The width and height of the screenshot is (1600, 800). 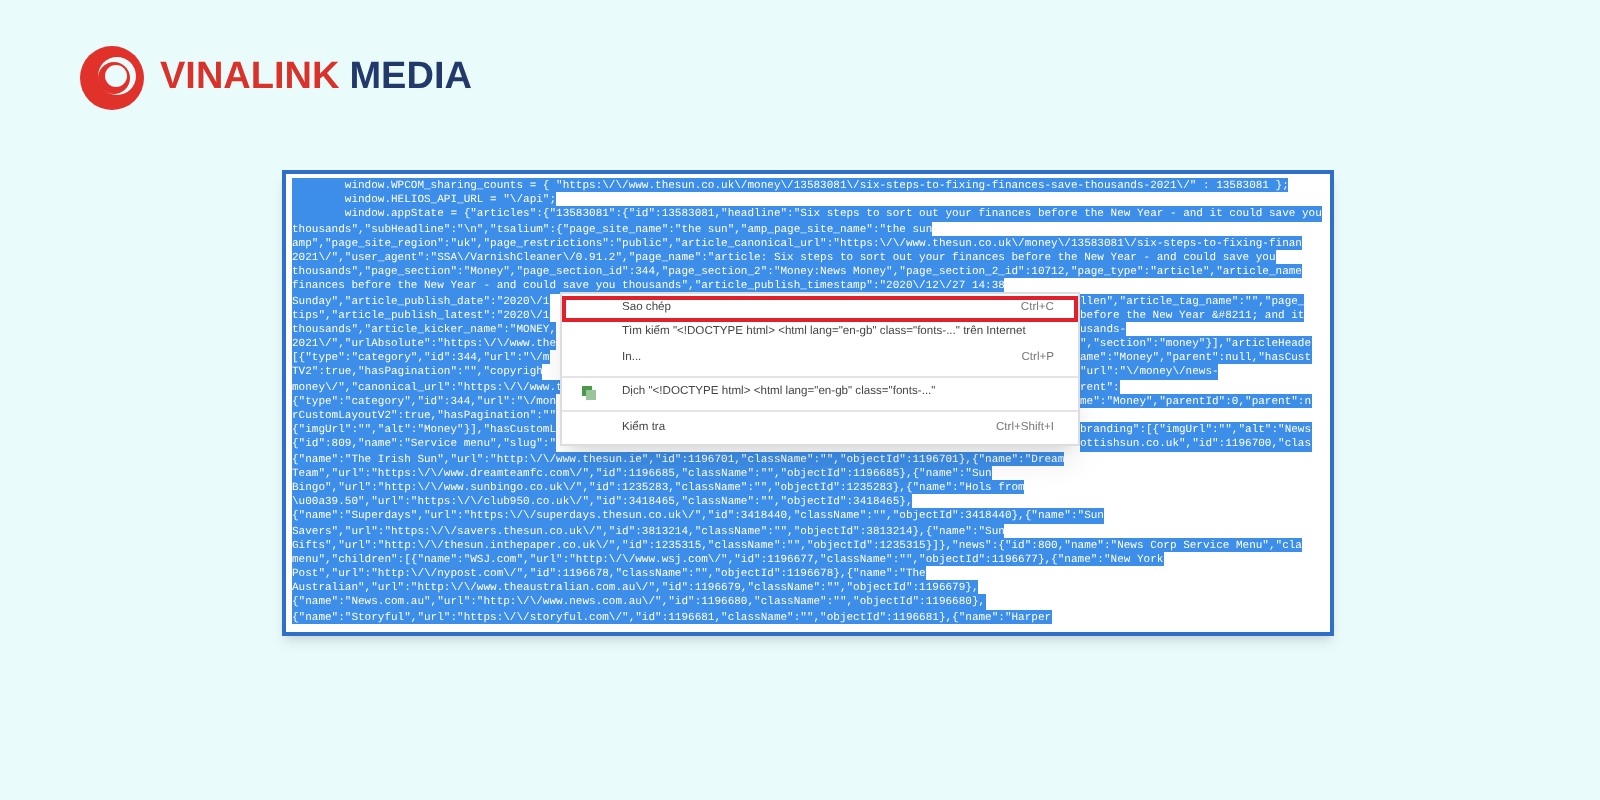 What do you see at coordinates (250, 77) in the screenshot?
I see `brand-name: VINALINK` at bounding box center [250, 77].